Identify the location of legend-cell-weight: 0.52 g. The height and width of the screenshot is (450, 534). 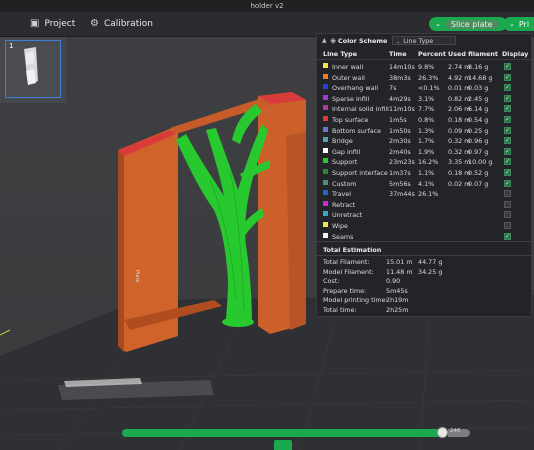
(478, 173).